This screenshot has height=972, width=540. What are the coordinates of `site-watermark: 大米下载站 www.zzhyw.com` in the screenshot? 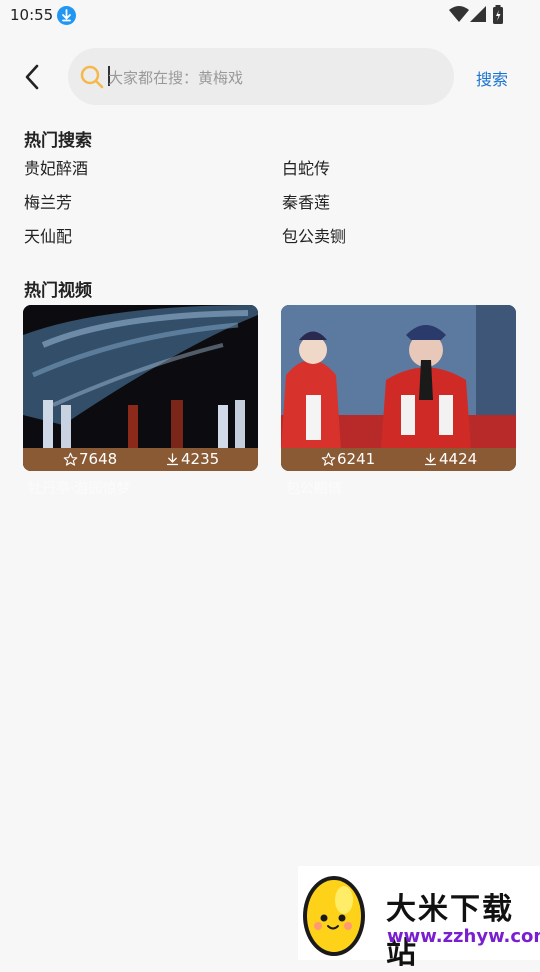 It's located at (419, 918).